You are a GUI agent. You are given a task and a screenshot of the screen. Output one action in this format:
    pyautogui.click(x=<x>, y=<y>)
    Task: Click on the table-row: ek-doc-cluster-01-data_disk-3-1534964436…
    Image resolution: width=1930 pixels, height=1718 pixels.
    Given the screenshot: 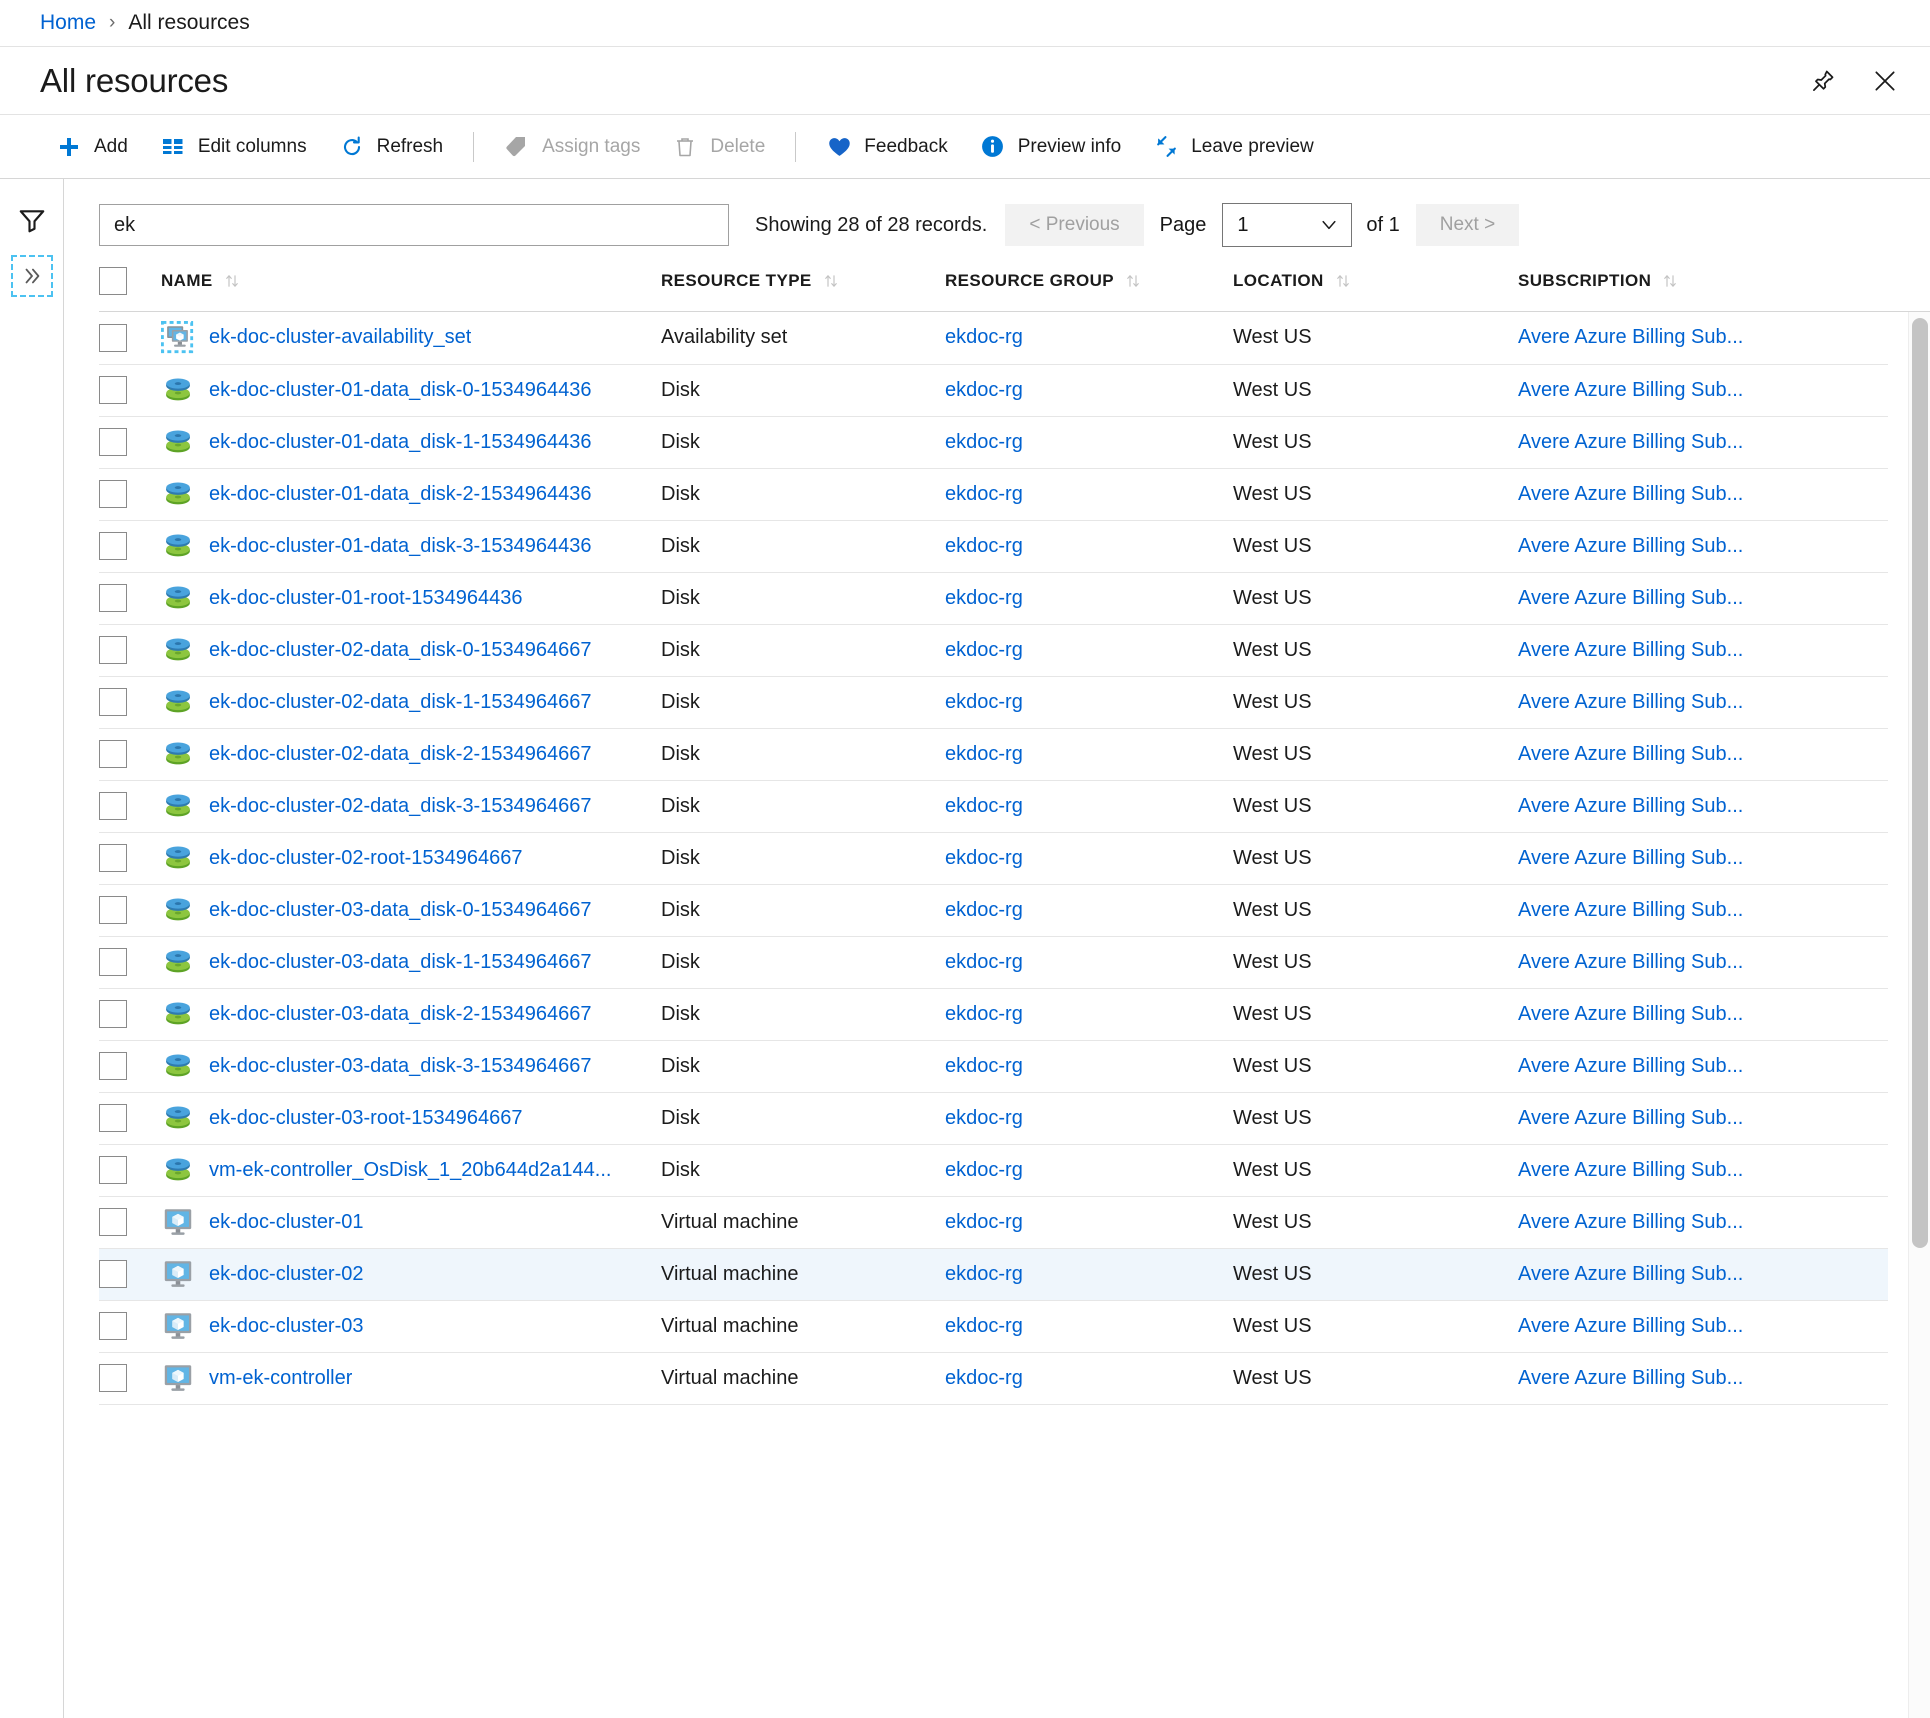 What is the action you would take?
    pyautogui.click(x=993, y=546)
    